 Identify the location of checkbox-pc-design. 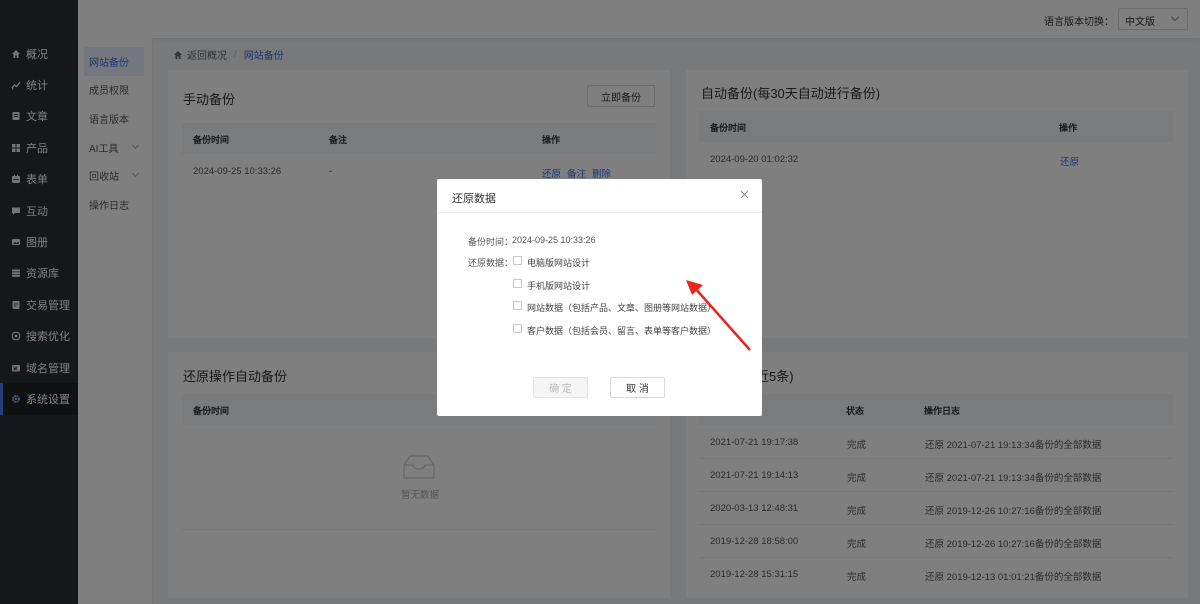
(517, 260).